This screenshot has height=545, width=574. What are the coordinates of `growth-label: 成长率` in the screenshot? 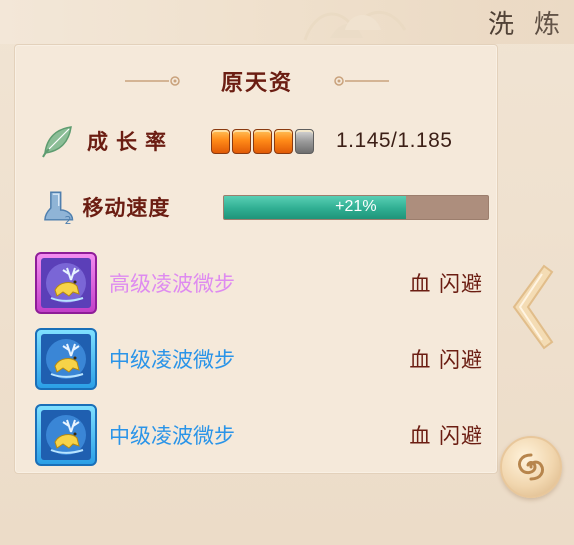 It's located at (130, 142).